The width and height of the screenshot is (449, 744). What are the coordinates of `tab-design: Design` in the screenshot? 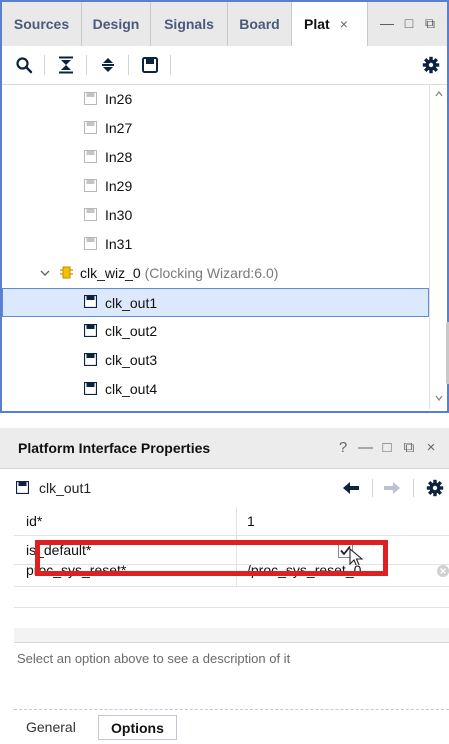 It's located at (116, 24).